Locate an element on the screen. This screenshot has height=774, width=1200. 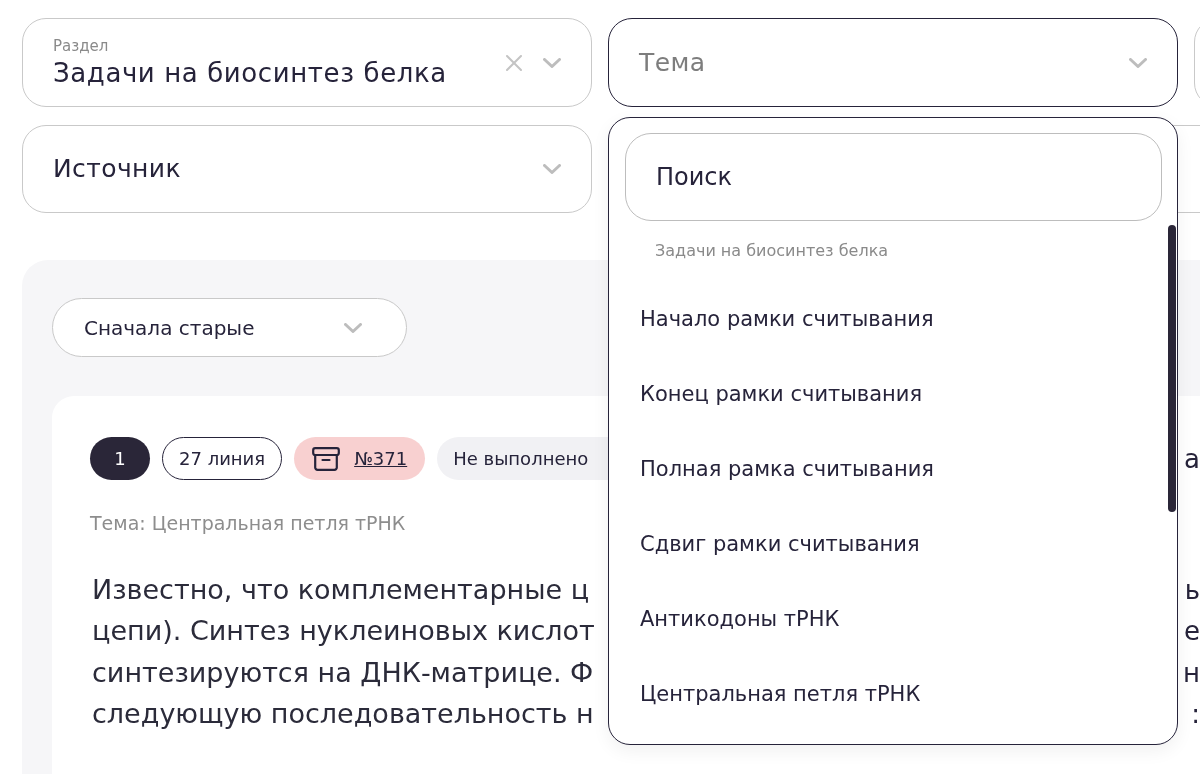
task-source-link: №371 is located at coordinates (381, 458).